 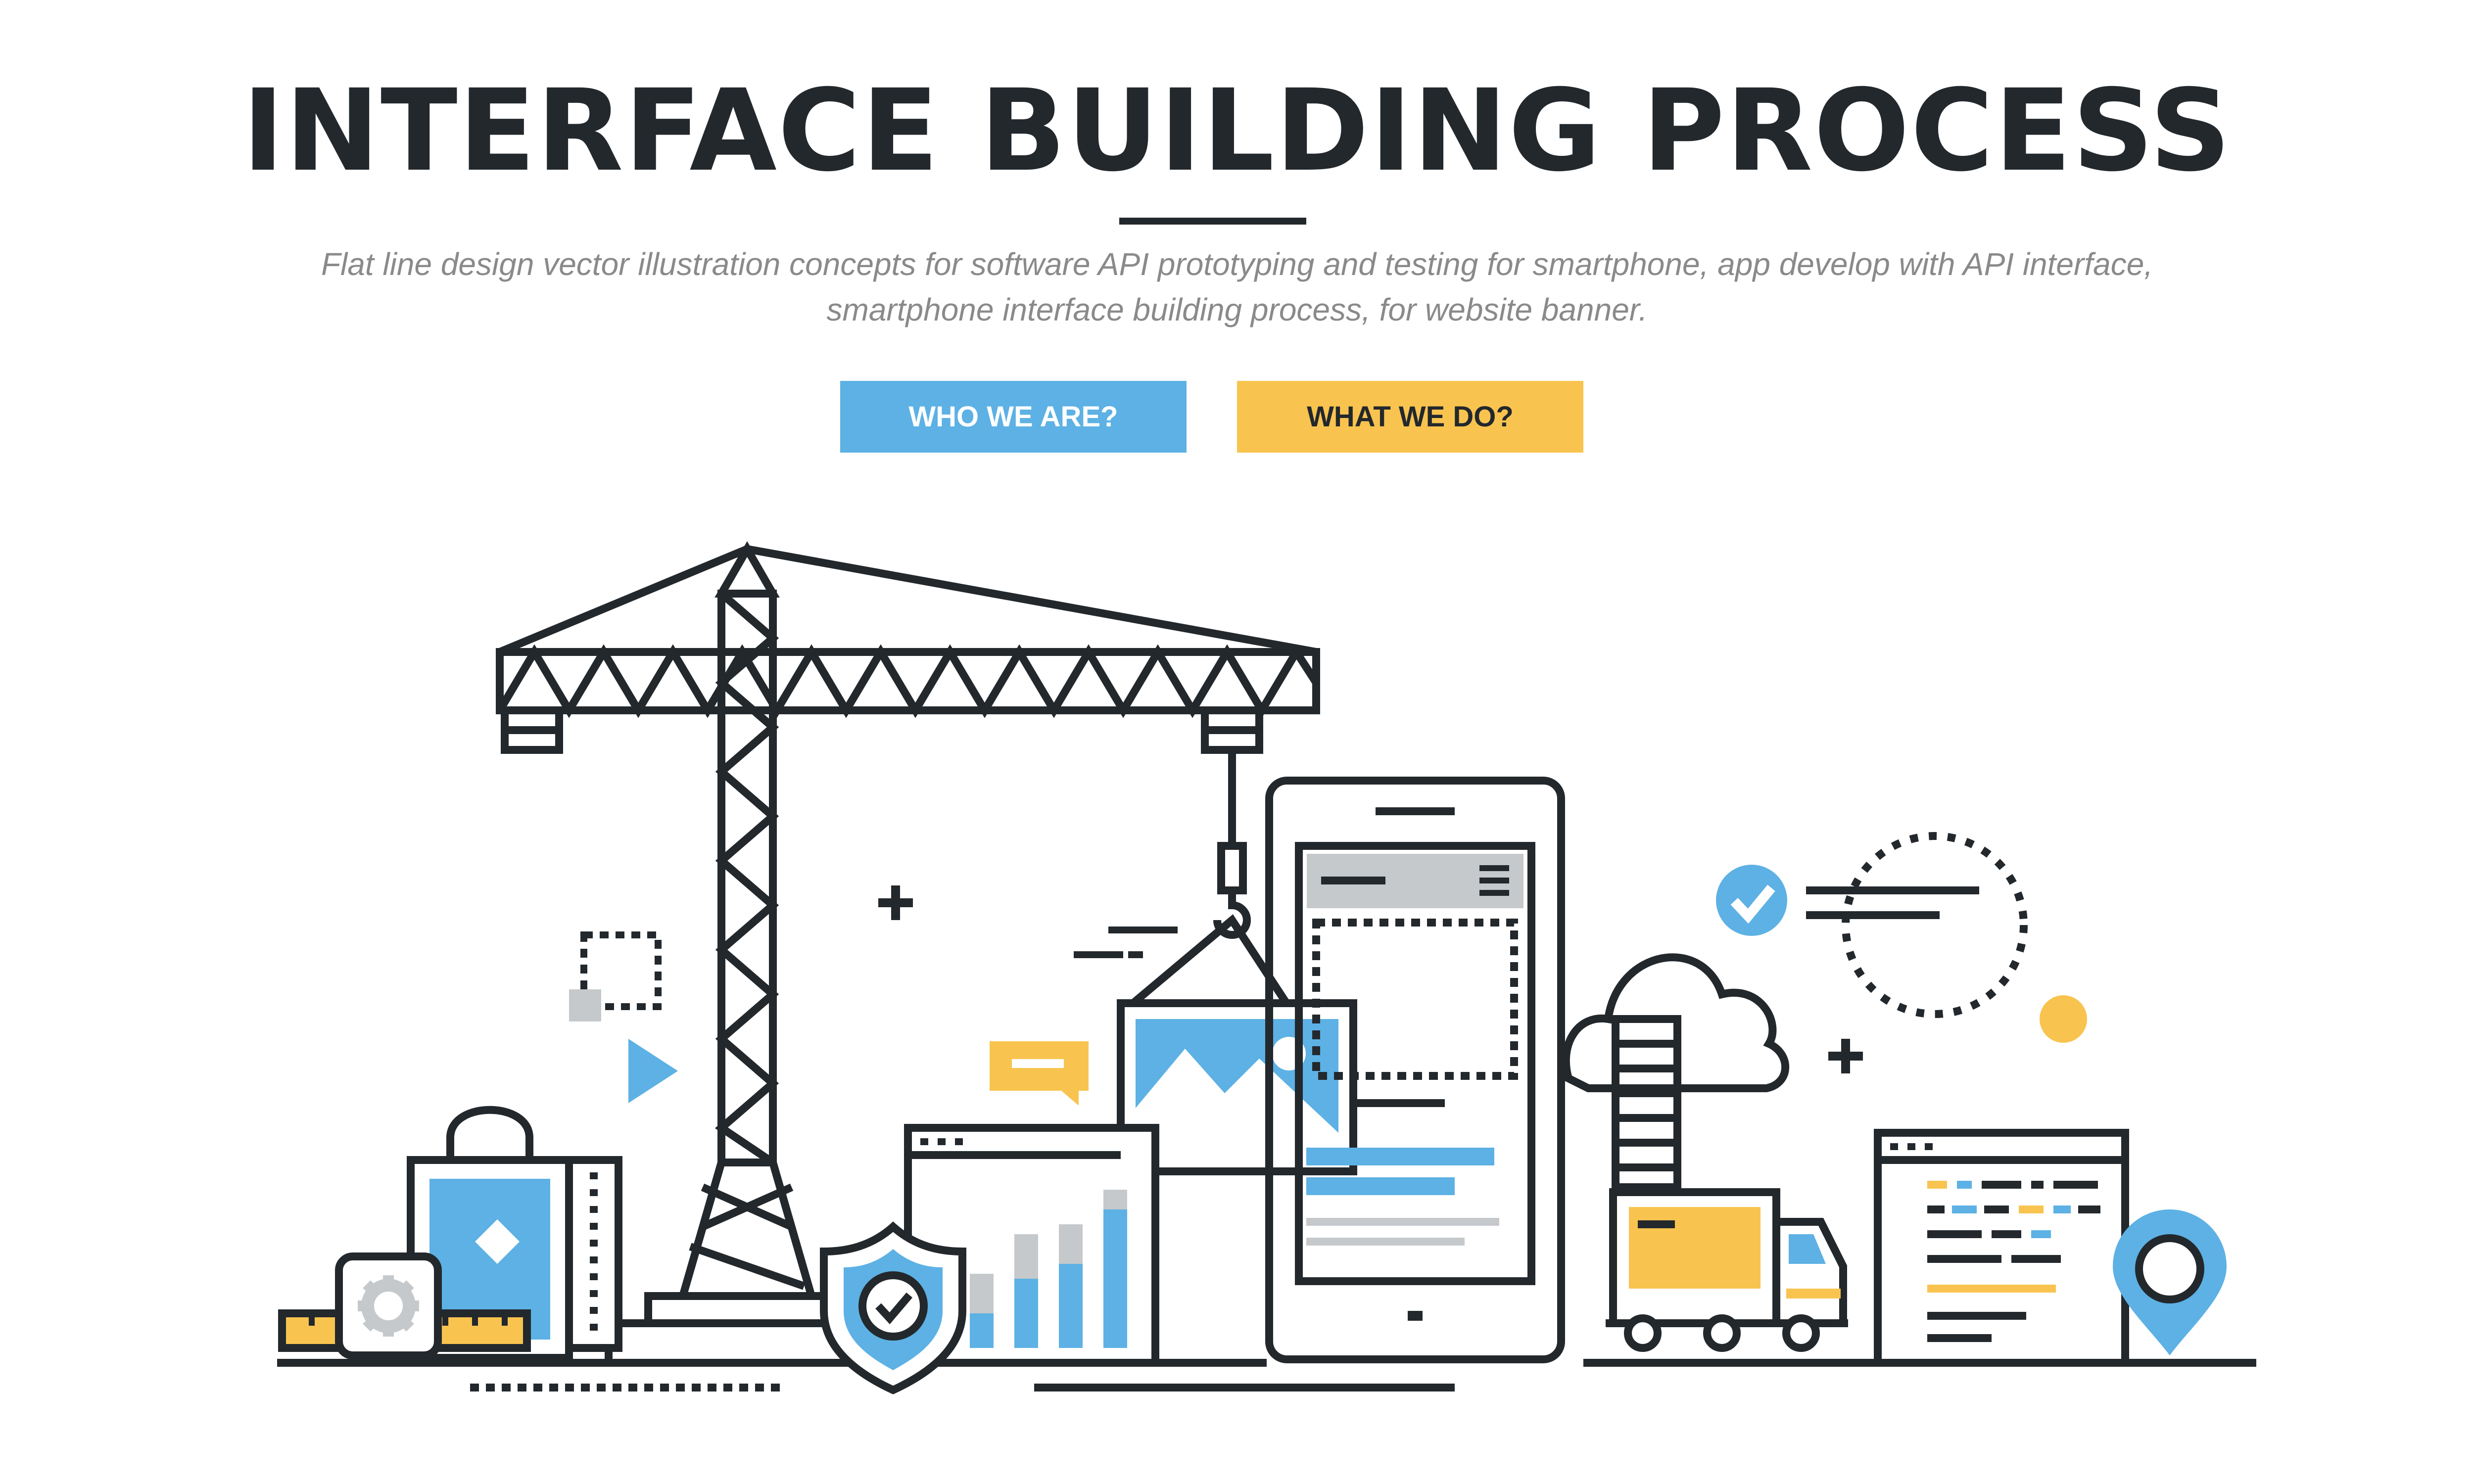 I want to click on check-badge-icon, so click(x=1752, y=900).